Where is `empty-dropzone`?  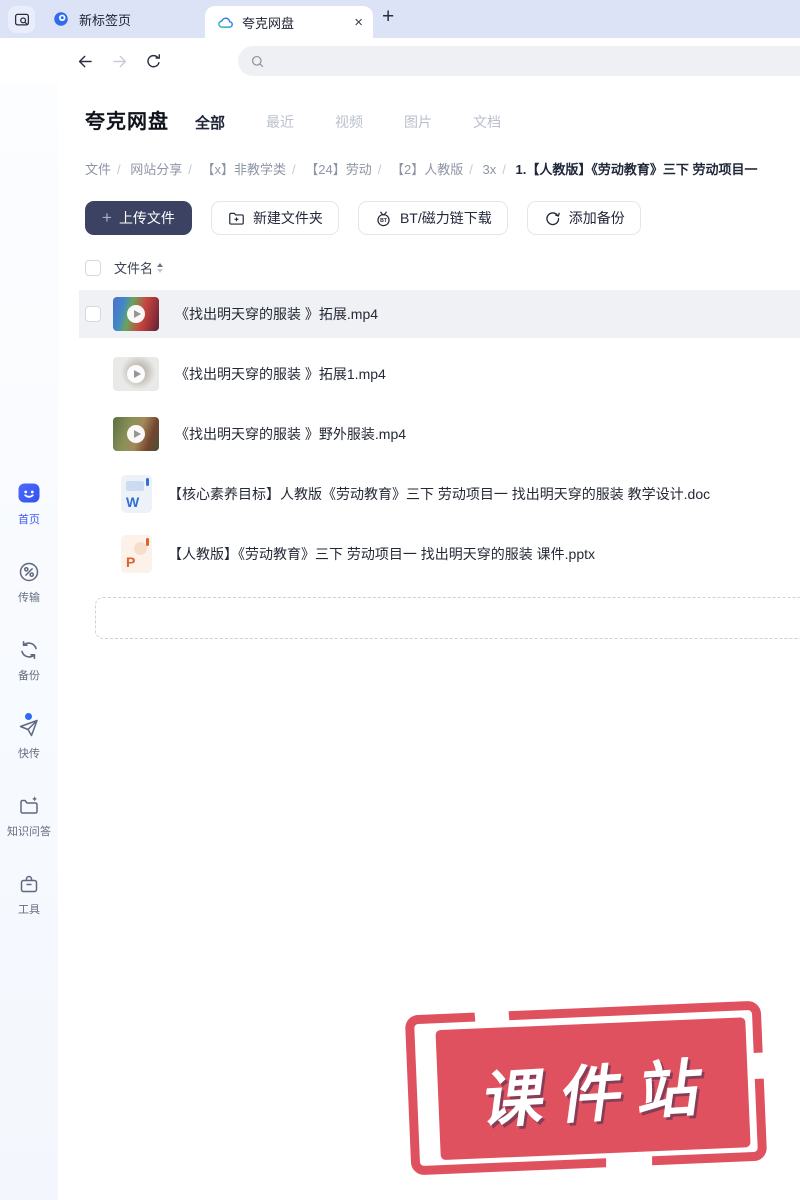 empty-dropzone is located at coordinates (447, 618).